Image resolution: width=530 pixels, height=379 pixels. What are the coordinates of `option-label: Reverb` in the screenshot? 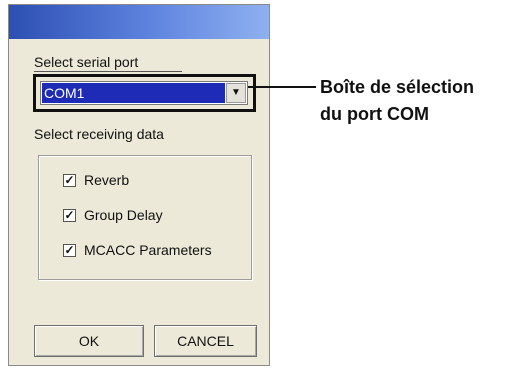 It's located at (107, 180).